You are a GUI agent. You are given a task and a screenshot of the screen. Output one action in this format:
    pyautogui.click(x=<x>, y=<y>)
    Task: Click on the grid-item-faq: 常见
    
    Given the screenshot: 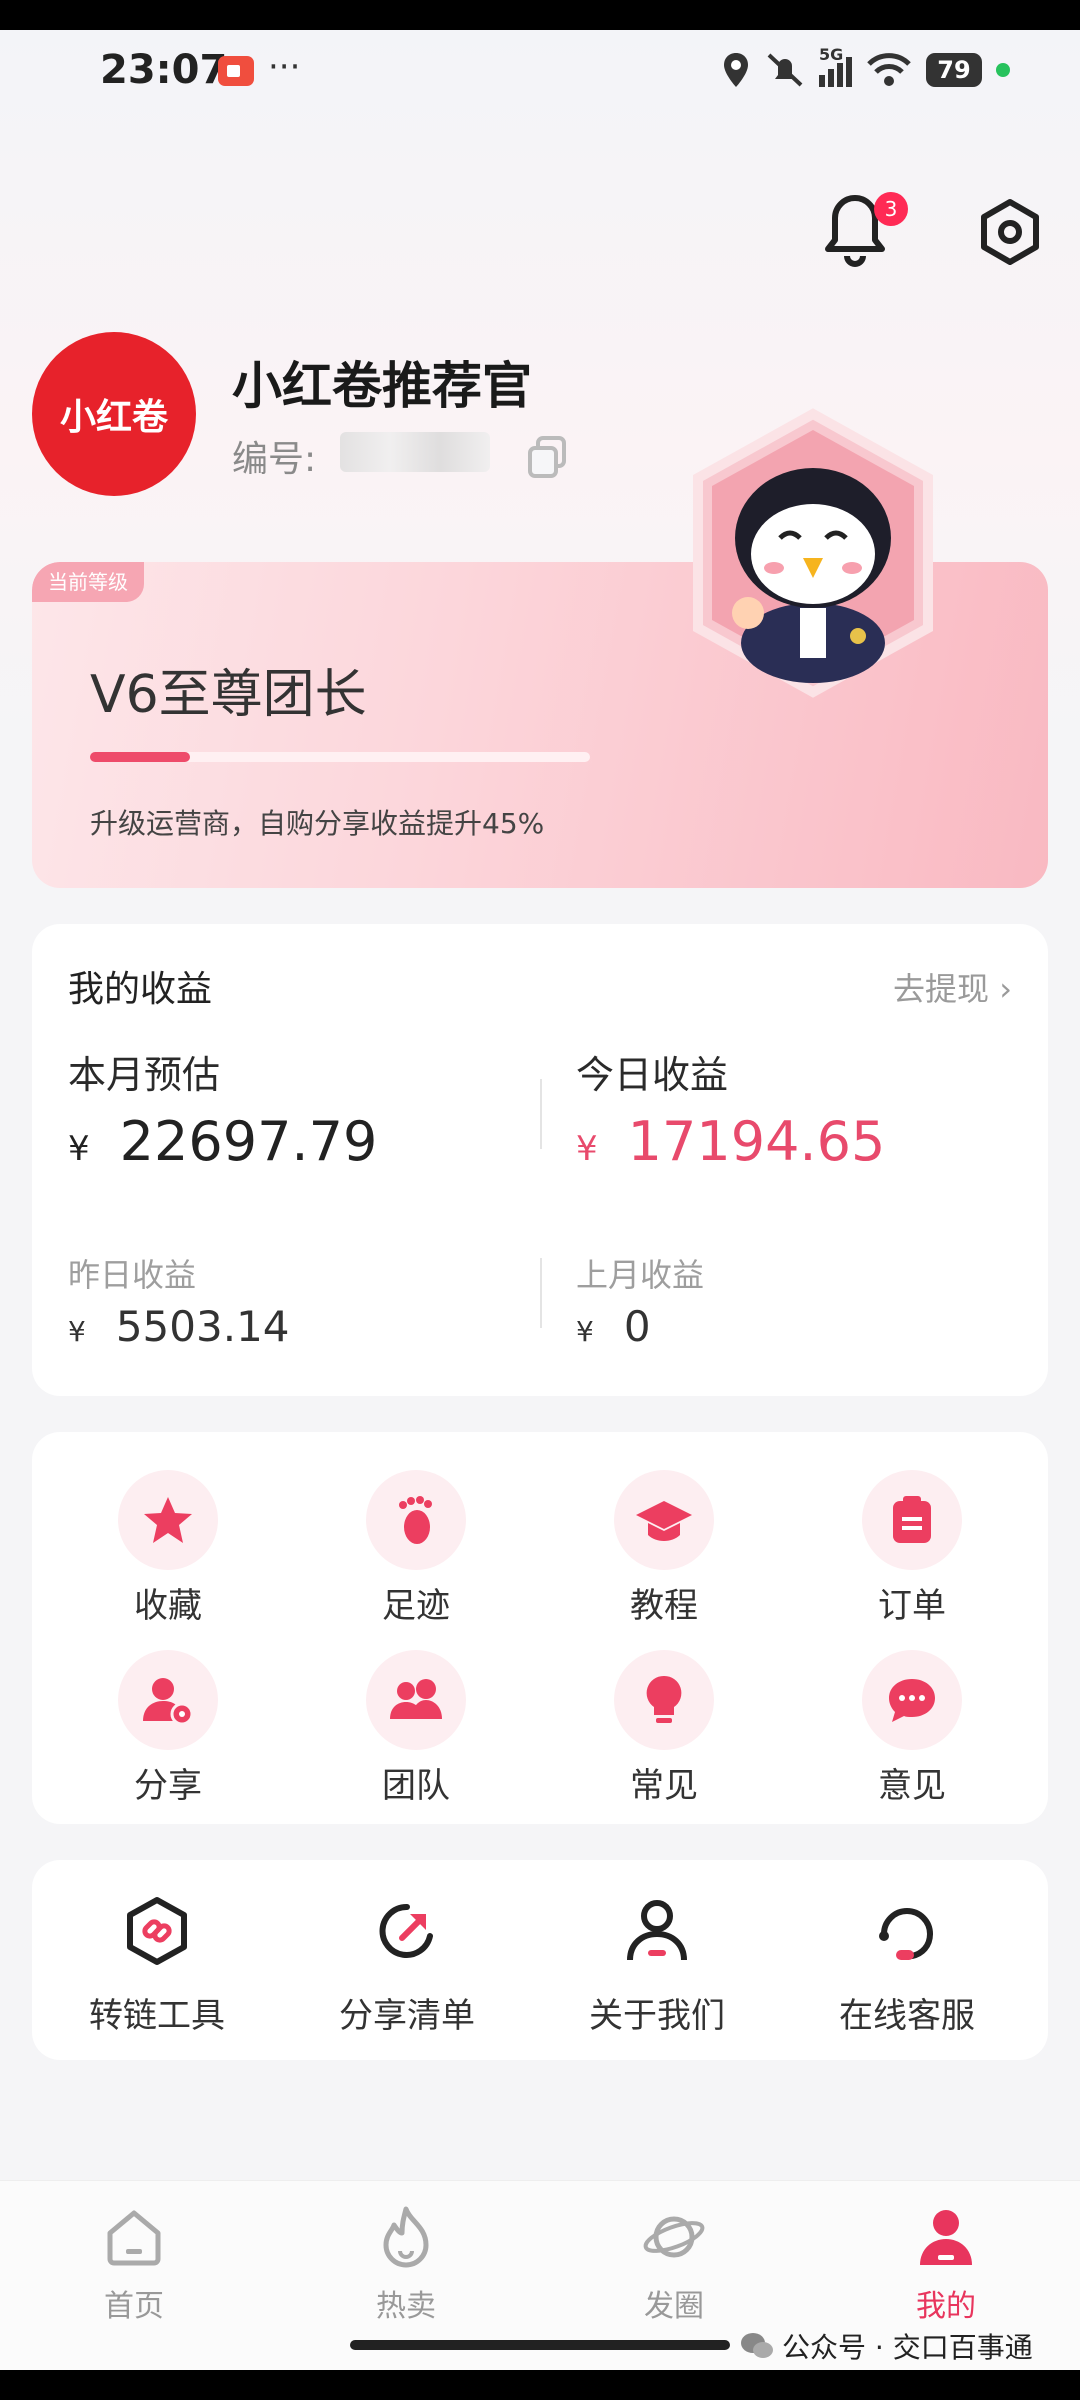 What is the action you would take?
    pyautogui.click(x=664, y=1730)
    